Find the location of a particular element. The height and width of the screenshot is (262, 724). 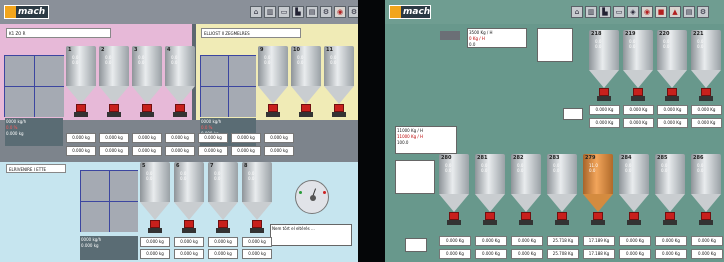

silo-body: 286 0.0 0.0 is located at coordinates (706, 174).